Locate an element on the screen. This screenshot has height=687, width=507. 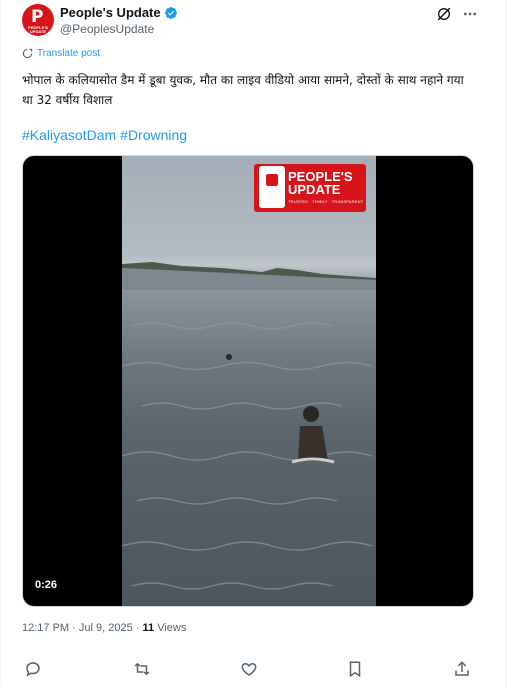
post-time: 12:17 PM is located at coordinates (45, 628).